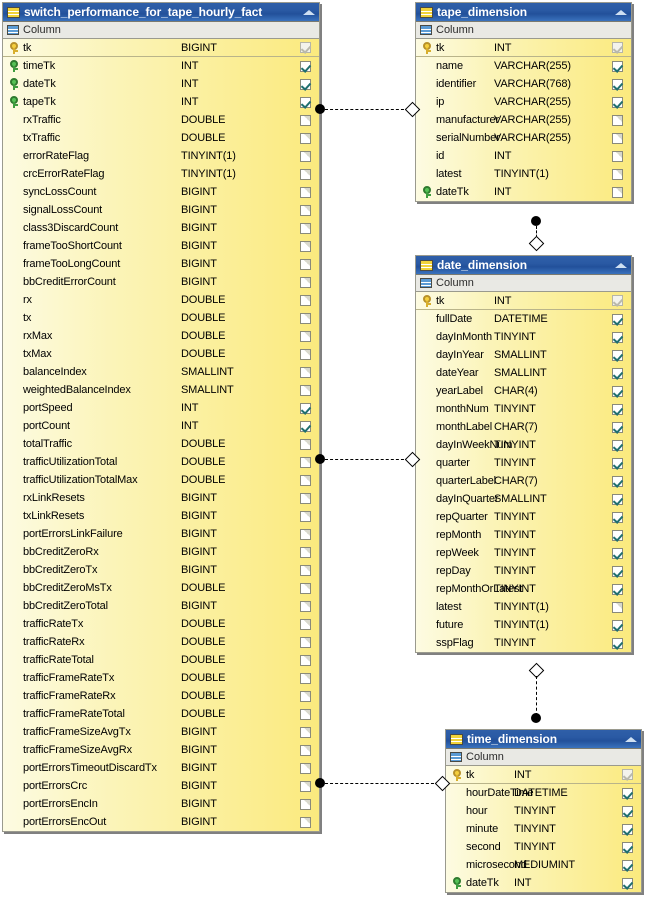 The width and height of the screenshot is (648, 909). I want to click on column-row: trafficUtilizationTotalMax DOUBLE, so click(161, 480).